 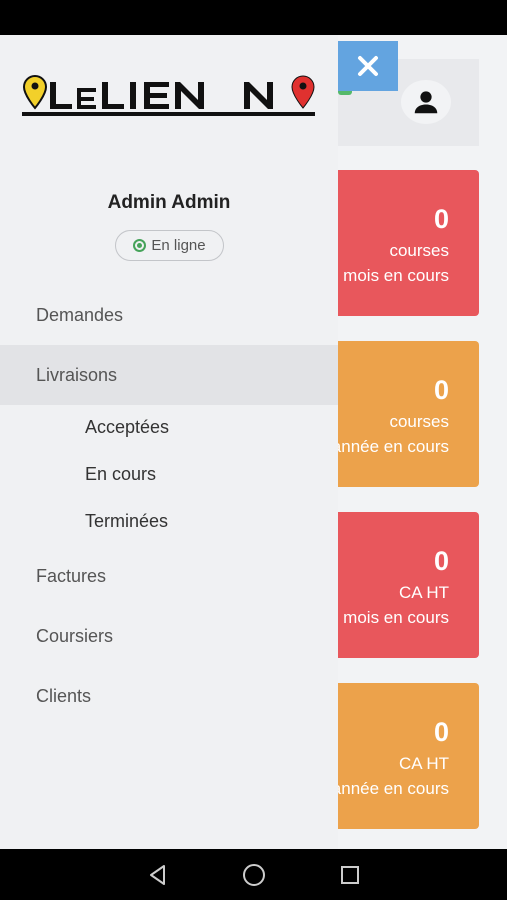 What do you see at coordinates (168, 114) in the screenshot?
I see `logo-underline` at bounding box center [168, 114].